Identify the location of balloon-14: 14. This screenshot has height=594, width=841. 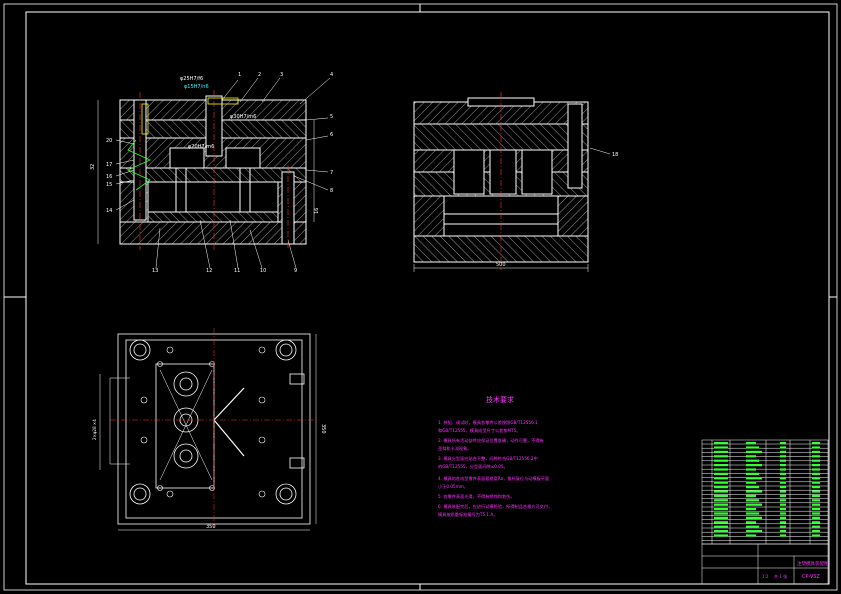
(109, 211).